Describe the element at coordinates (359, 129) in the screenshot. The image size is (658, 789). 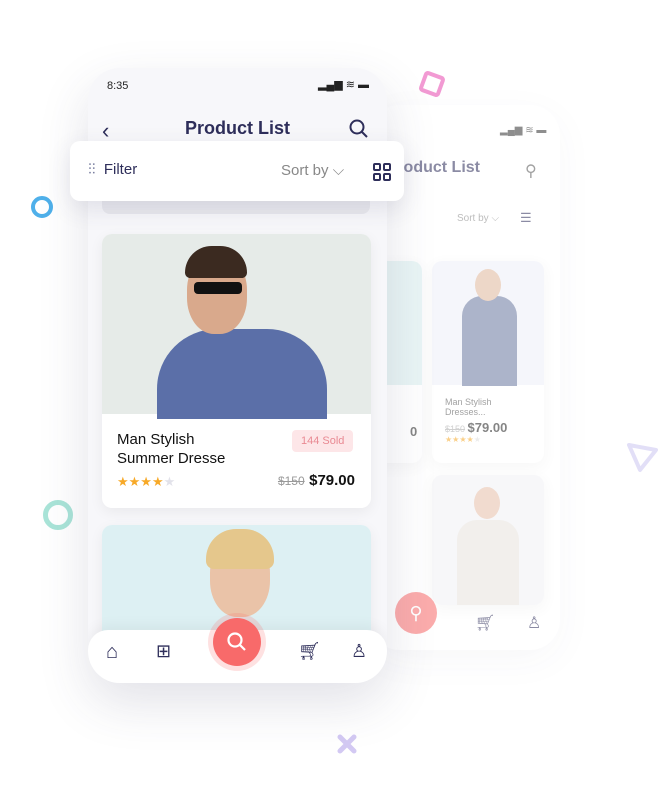
I see `search-icon` at that location.